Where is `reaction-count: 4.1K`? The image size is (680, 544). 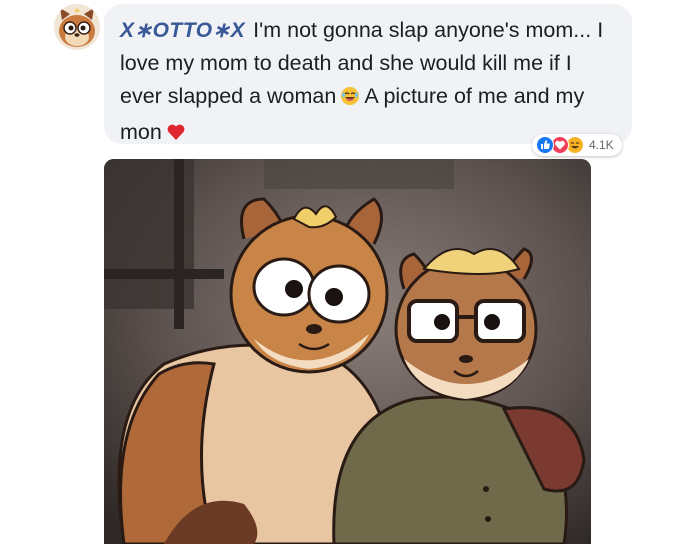 reaction-count: 4.1K is located at coordinates (601, 145).